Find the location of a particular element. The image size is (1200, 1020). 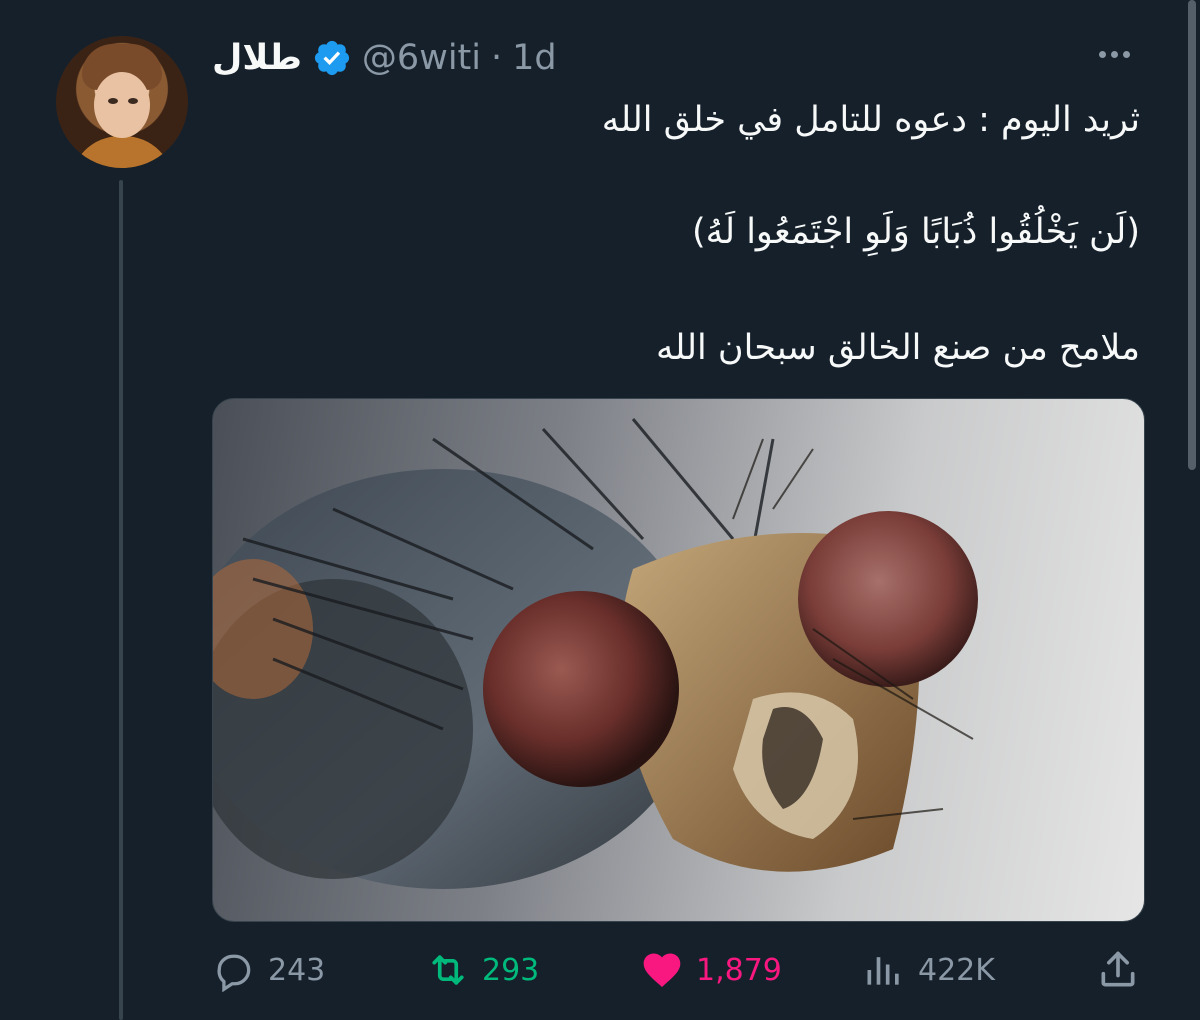

views-icon is located at coordinates (883, 971).